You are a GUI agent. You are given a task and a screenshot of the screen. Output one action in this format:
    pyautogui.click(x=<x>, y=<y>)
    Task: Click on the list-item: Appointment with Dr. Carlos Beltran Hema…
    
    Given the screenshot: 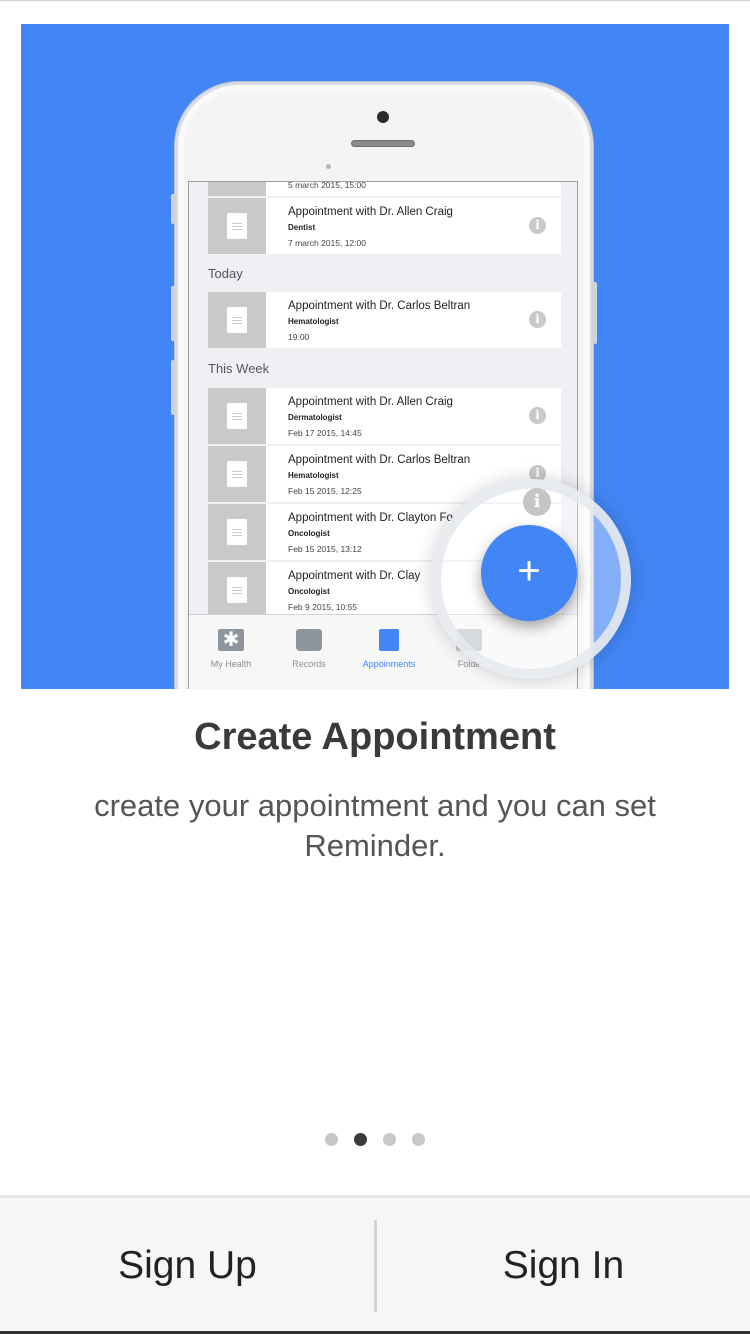 What is the action you would take?
    pyautogui.click(x=384, y=320)
    